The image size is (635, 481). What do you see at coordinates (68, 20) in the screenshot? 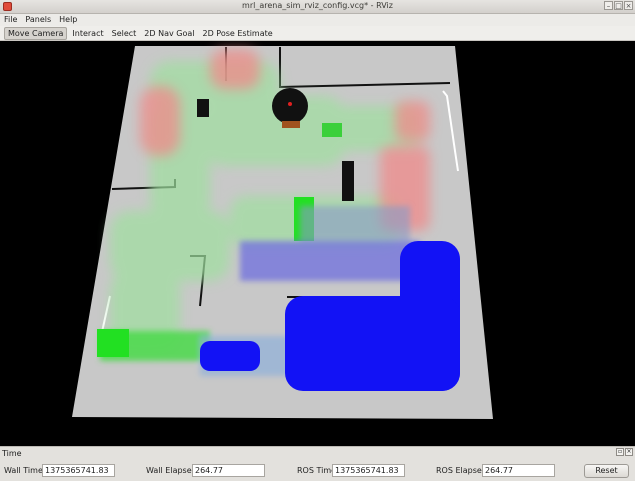
I see `menu-help: Help` at bounding box center [68, 20].